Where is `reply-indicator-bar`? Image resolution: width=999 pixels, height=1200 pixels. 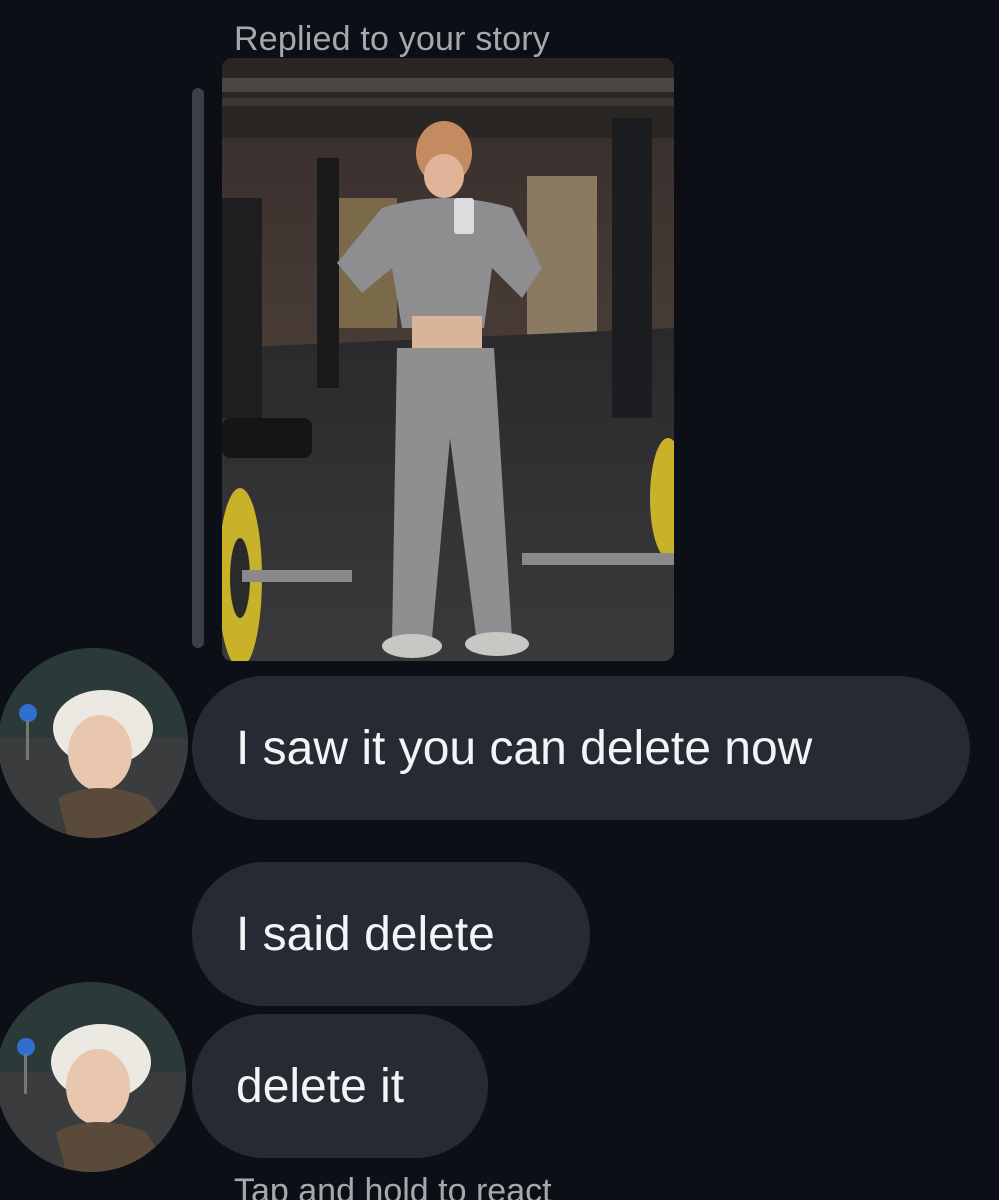
reply-indicator-bar is located at coordinates (198, 368).